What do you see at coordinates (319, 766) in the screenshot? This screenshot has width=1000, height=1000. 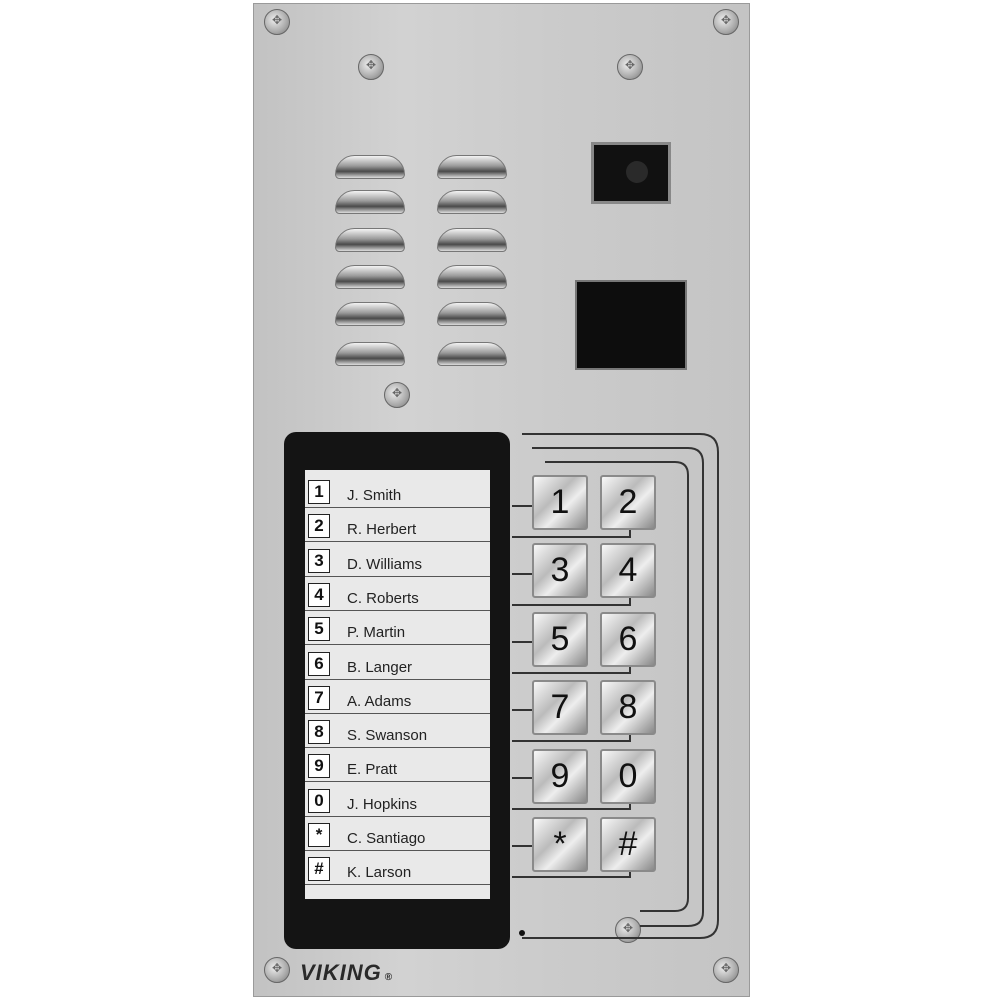 I see `directory-key: 9` at bounding box center [319, 766].